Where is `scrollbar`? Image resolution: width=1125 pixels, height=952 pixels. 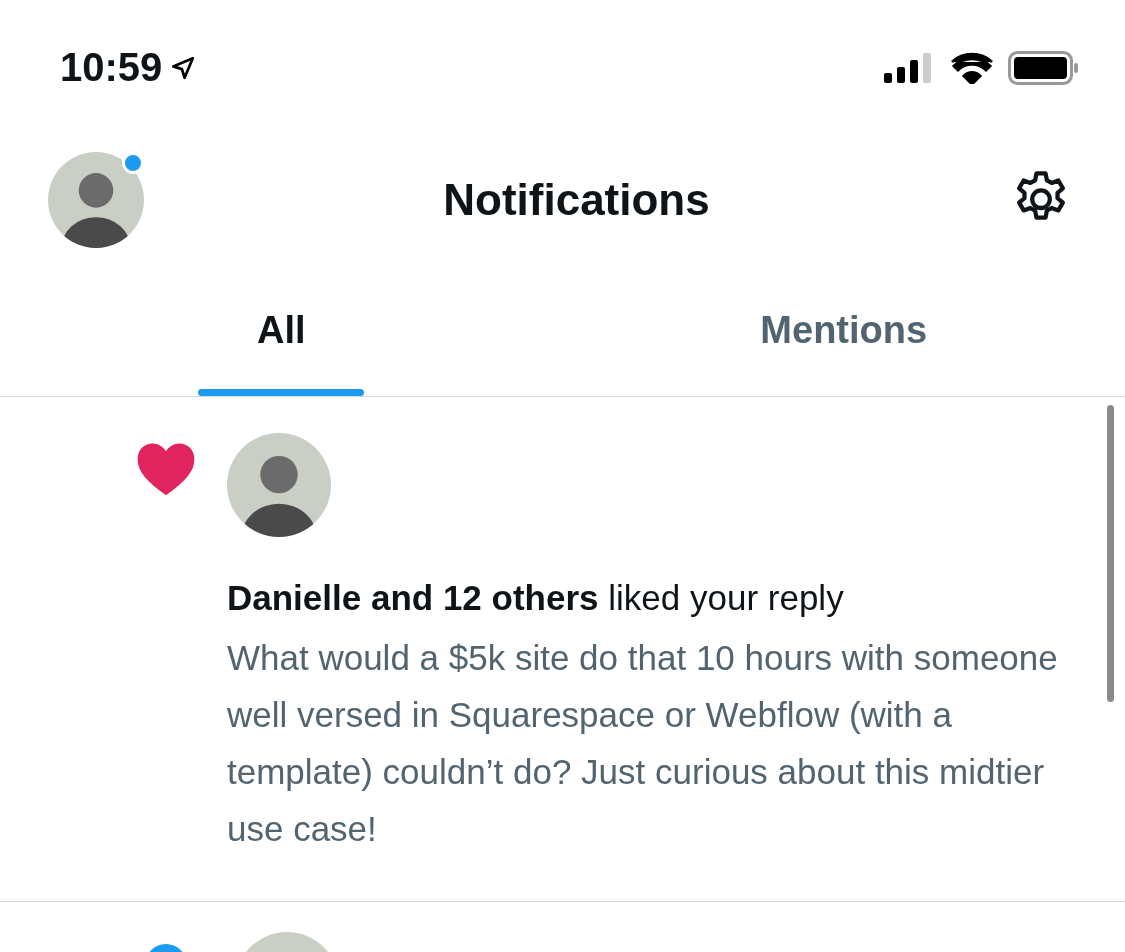 scrollbar is located at coordinates (1110, 553).